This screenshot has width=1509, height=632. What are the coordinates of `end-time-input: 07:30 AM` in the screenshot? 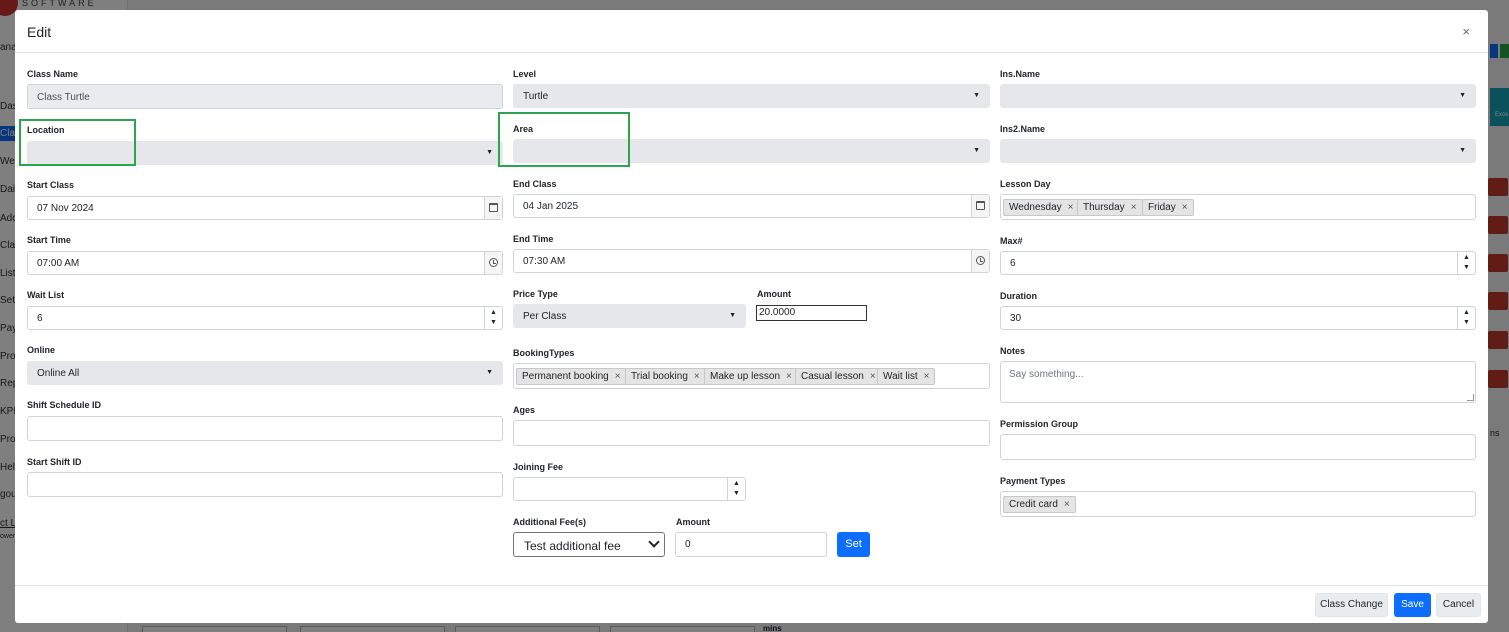 It's located at (751, 261).